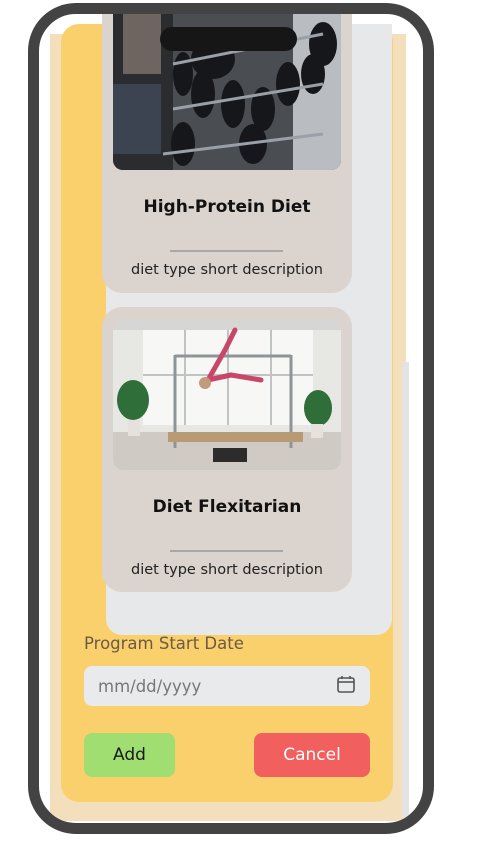 This screenshot has height=841, width=481. Describe the element at coordinates (150, 686) in the screenshot. I see `date-placeholder: mm/dd/yyyy` at that location.